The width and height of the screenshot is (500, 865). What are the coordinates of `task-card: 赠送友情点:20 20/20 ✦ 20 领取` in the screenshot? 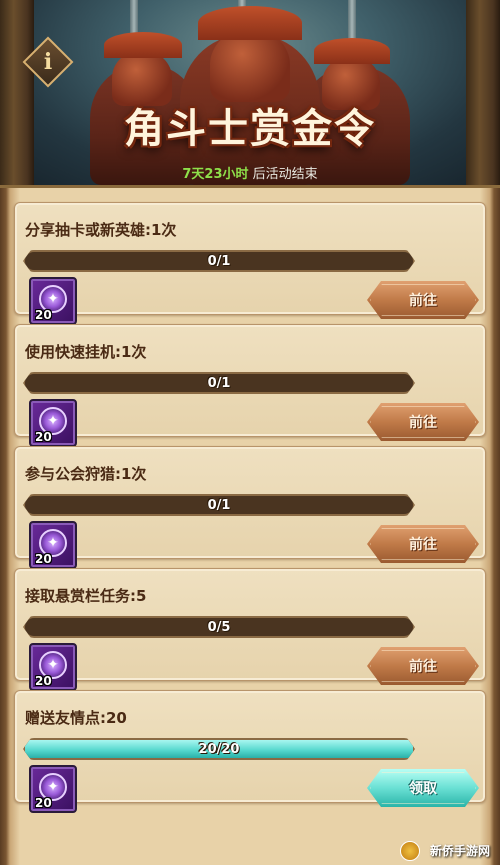 It's located at (250, 751).